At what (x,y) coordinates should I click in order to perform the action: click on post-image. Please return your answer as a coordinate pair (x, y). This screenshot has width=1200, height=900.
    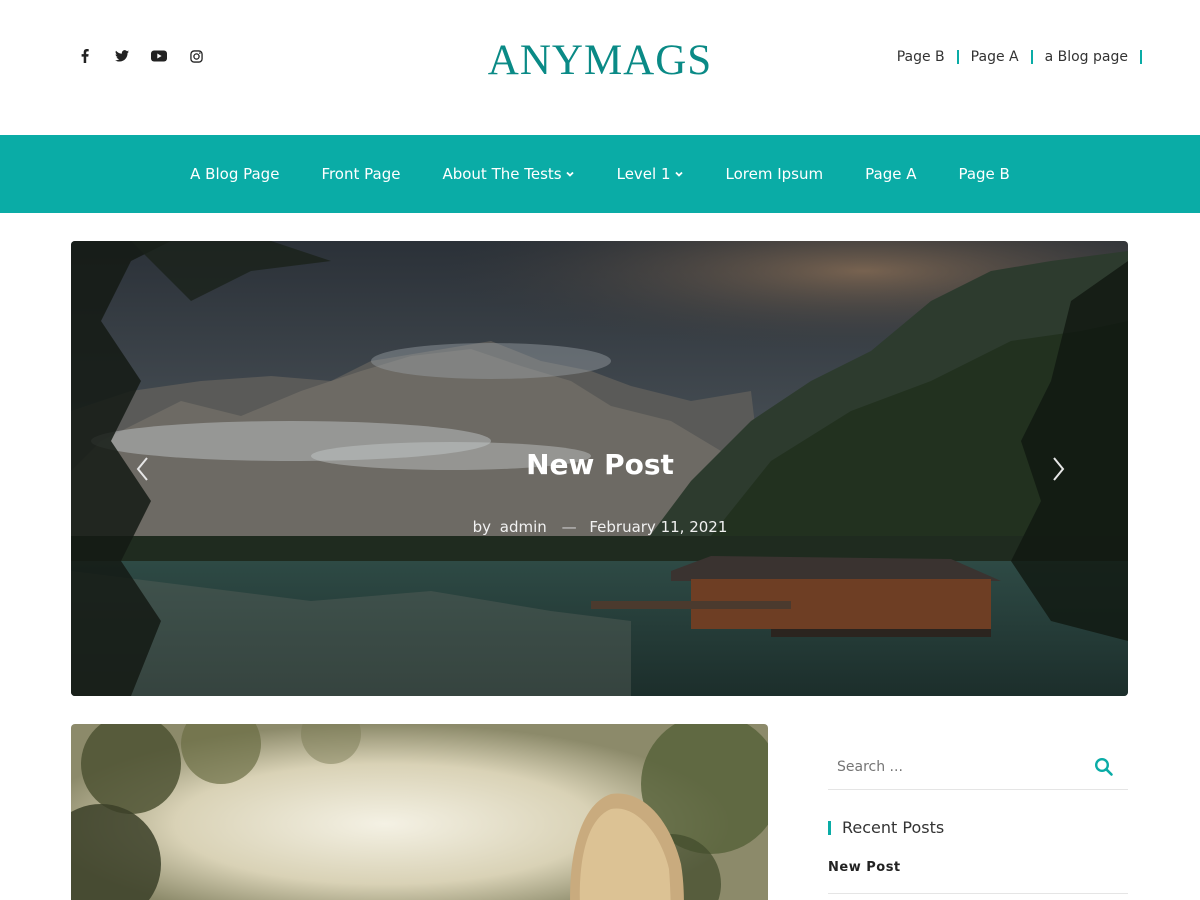
    Looking at the image, I should click on (419, 812).